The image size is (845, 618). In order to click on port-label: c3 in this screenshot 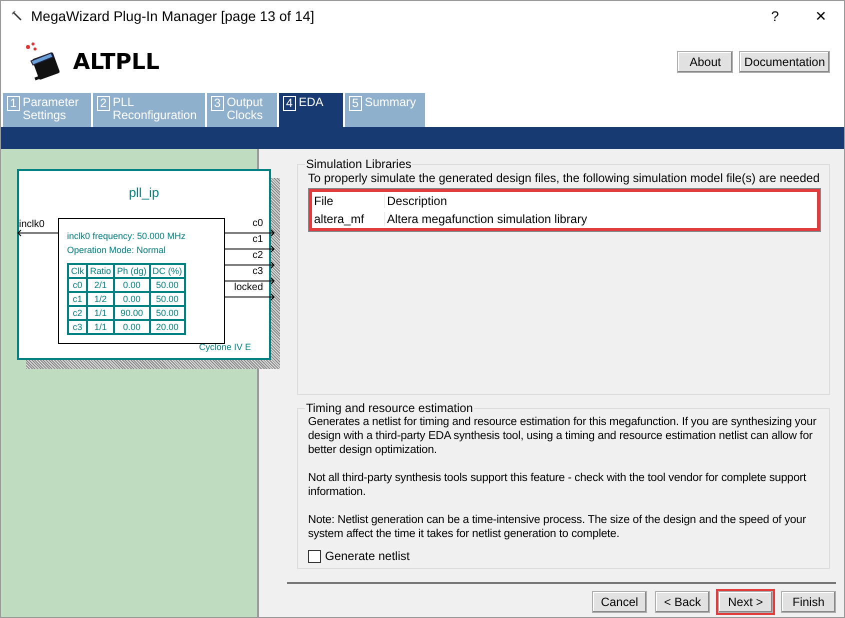, I will do `click(257, 271)`.